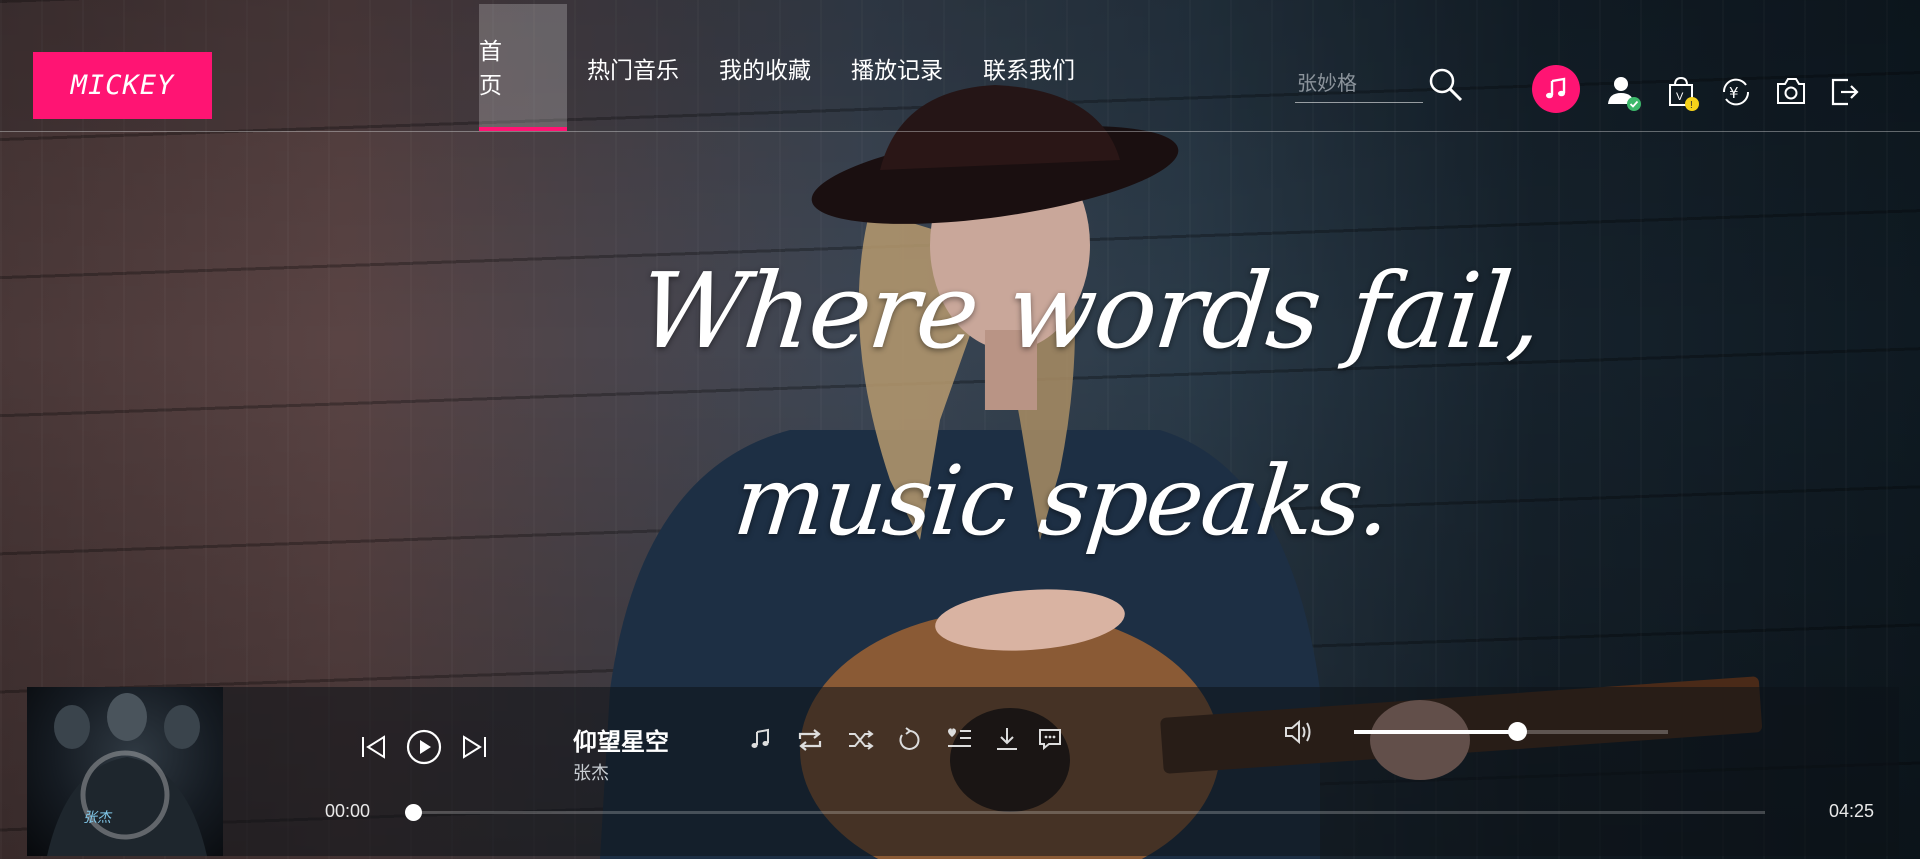 Image resolution: width=1920 pixels, height=859 pixels. I want to click on album-cover: 张杰, so click(125, 771).